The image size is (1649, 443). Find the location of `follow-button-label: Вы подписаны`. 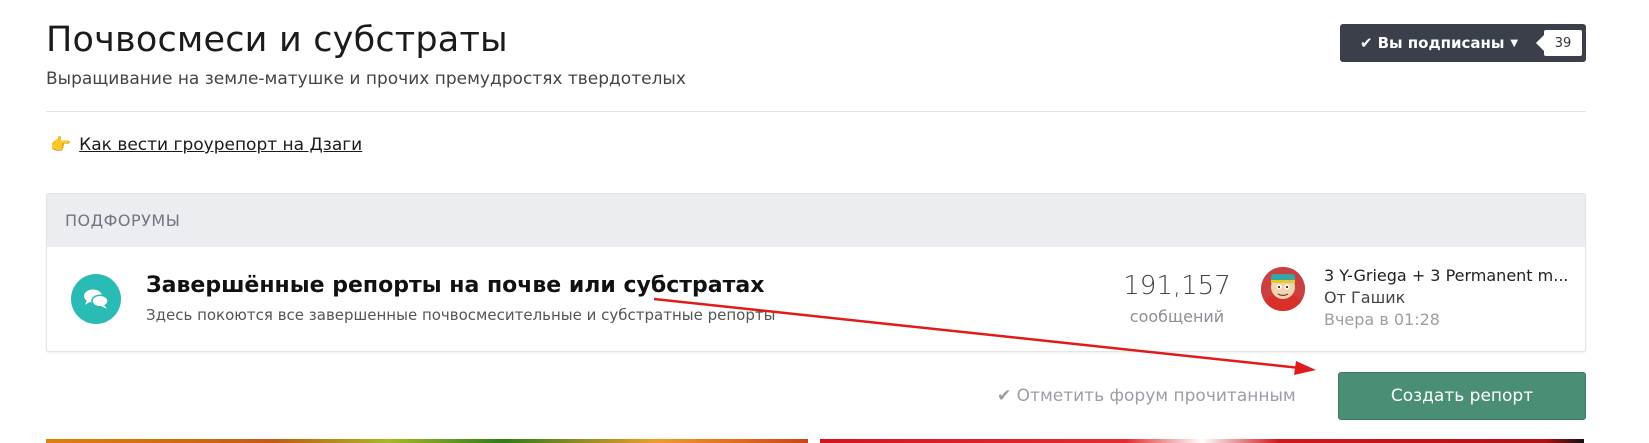

follow-button-label: Вы подписаны is located at coordinates (1441, 43).